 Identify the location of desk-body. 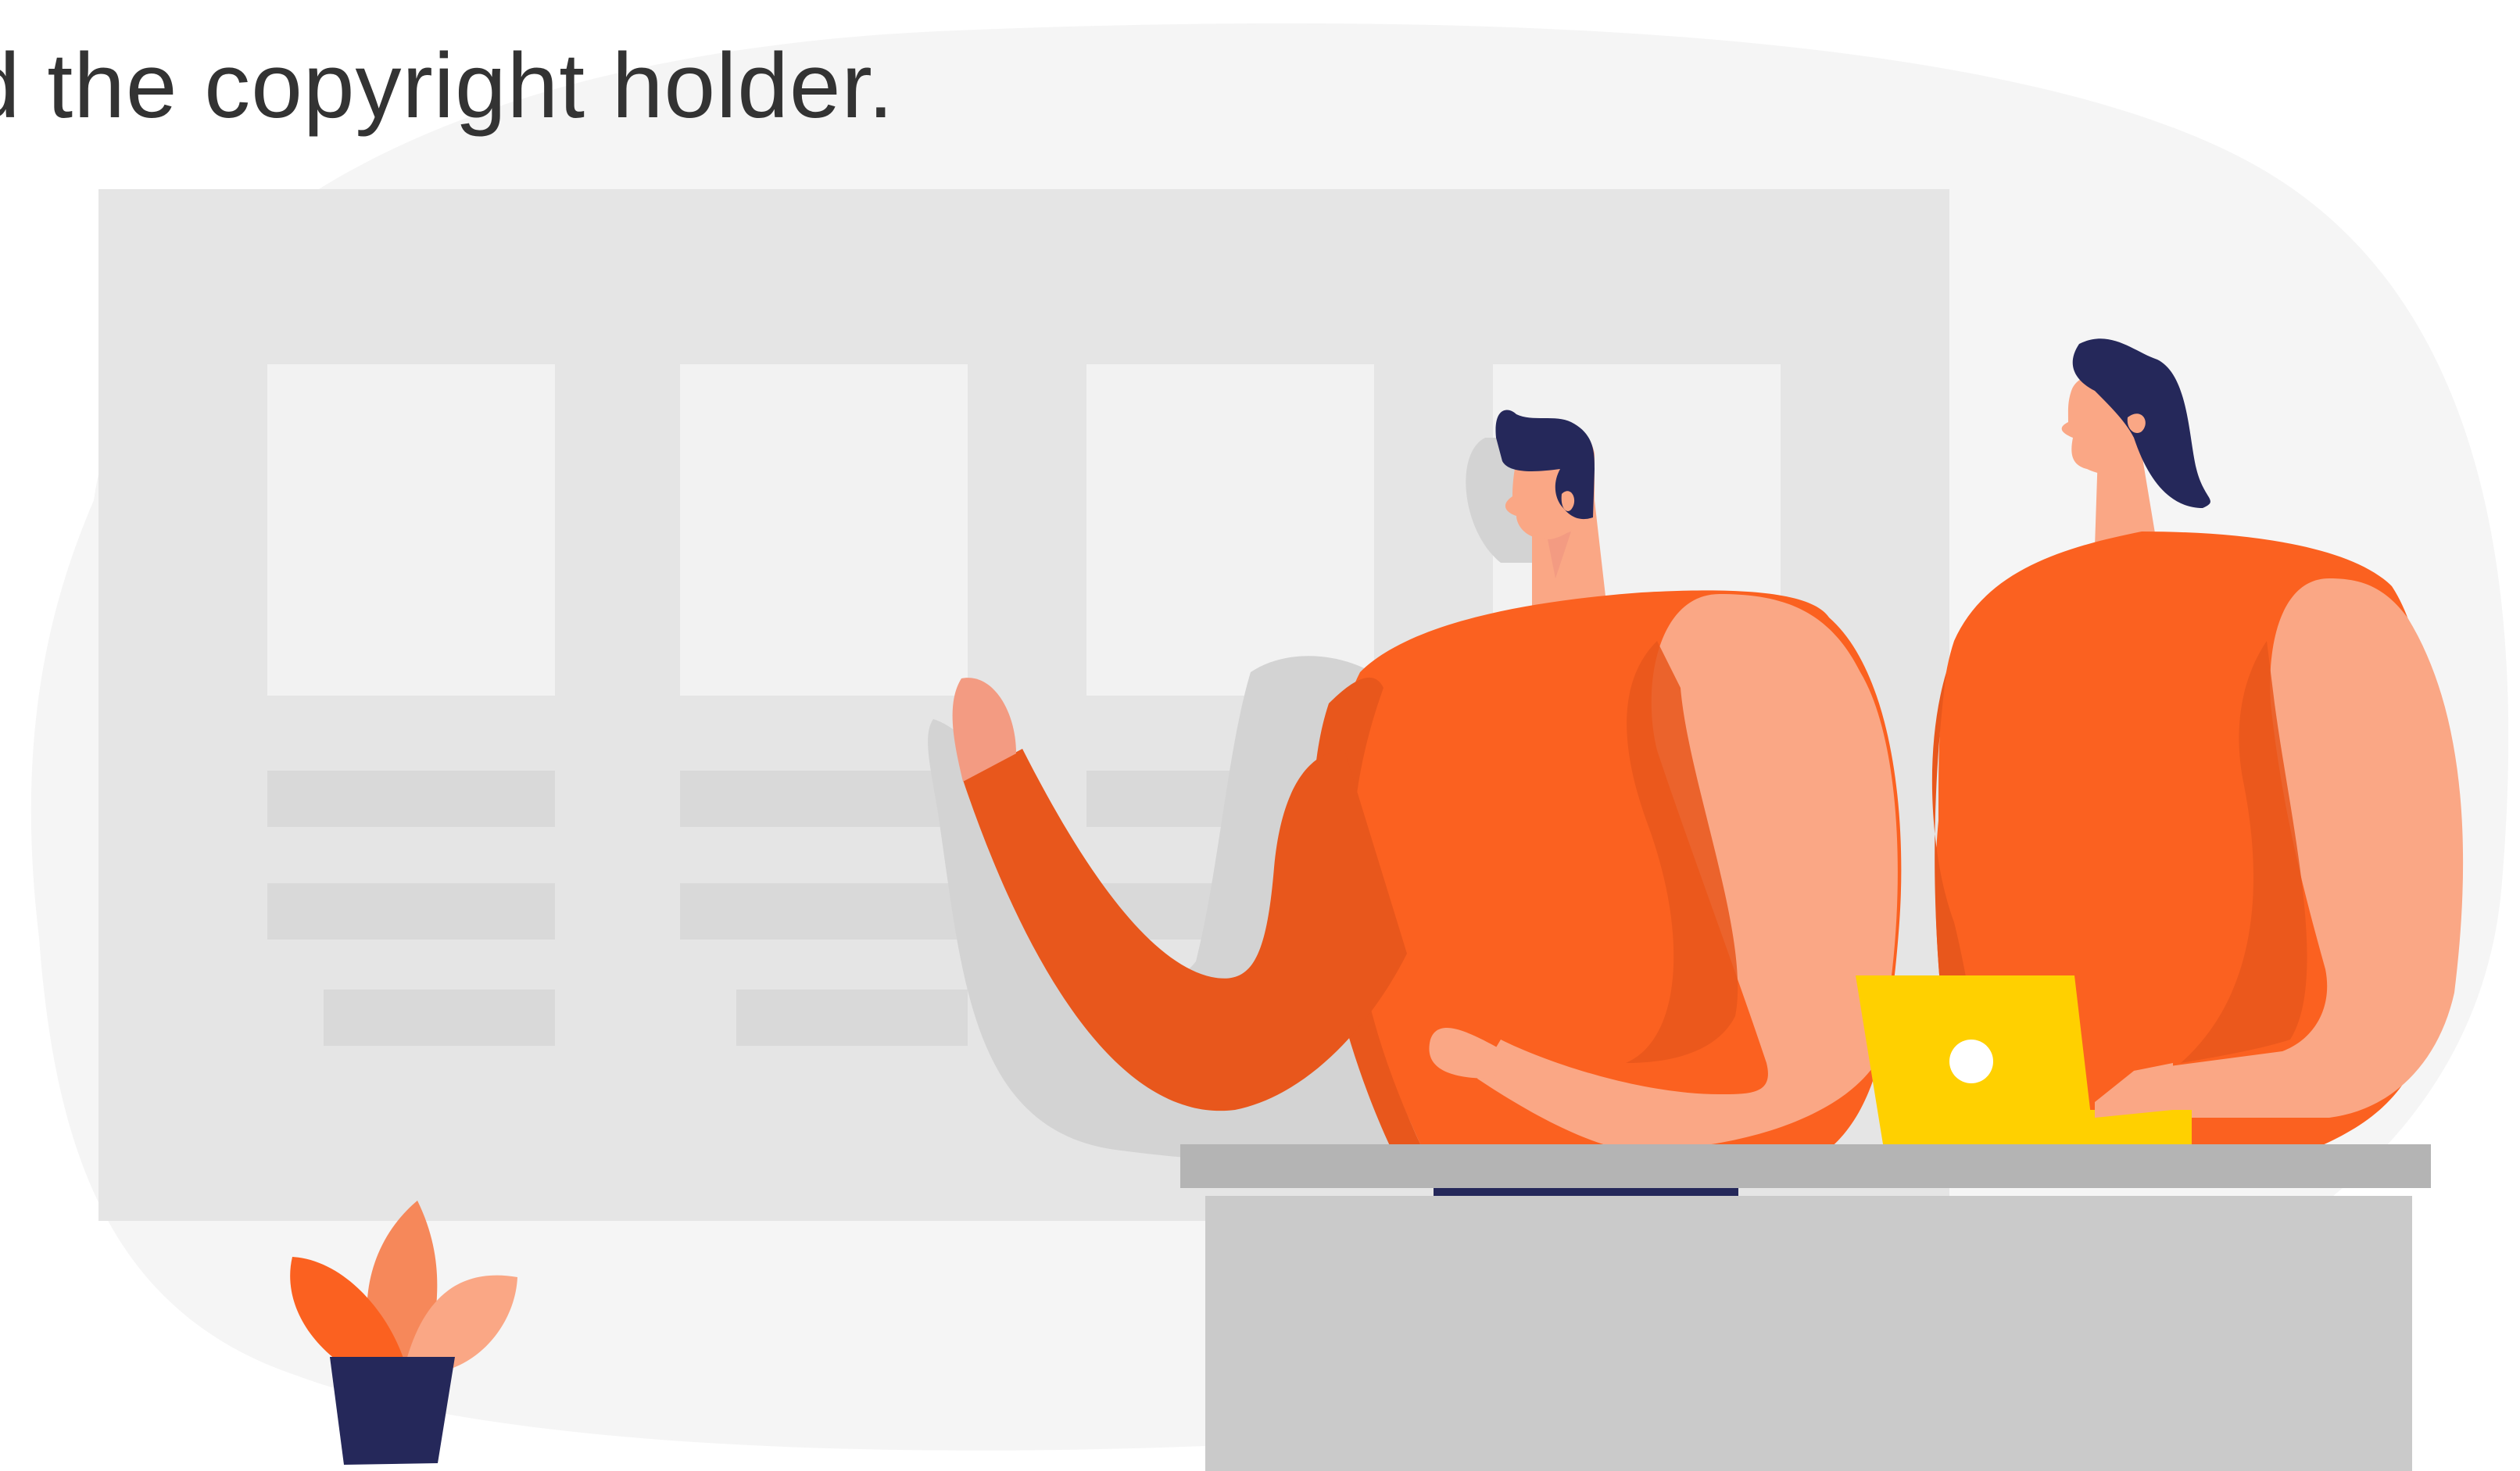
(1808, 1334).